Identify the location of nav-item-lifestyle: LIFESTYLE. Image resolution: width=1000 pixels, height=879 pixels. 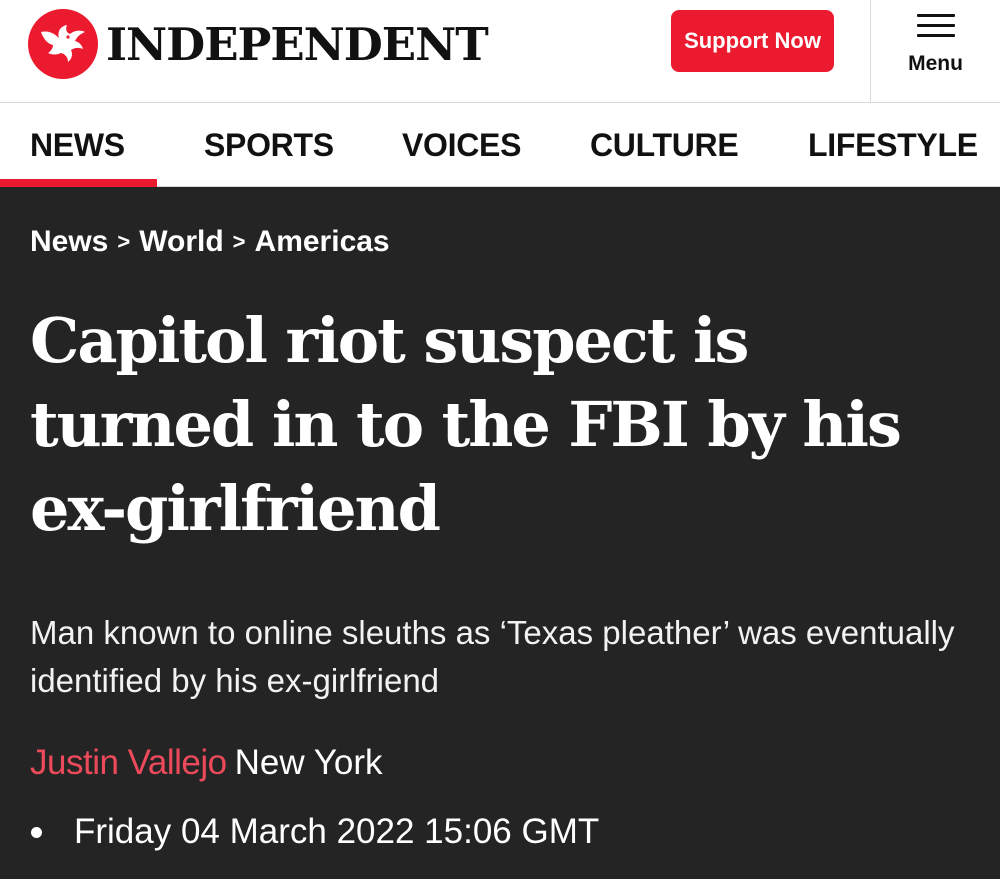
(893, 145).